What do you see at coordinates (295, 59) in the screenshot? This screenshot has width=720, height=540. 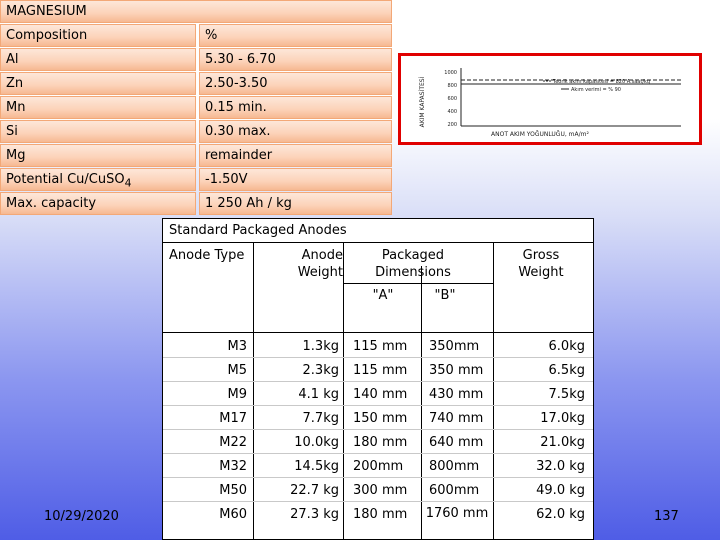 I see `property-value: 5.30 - 6.70` at bounding box center [295, 59].